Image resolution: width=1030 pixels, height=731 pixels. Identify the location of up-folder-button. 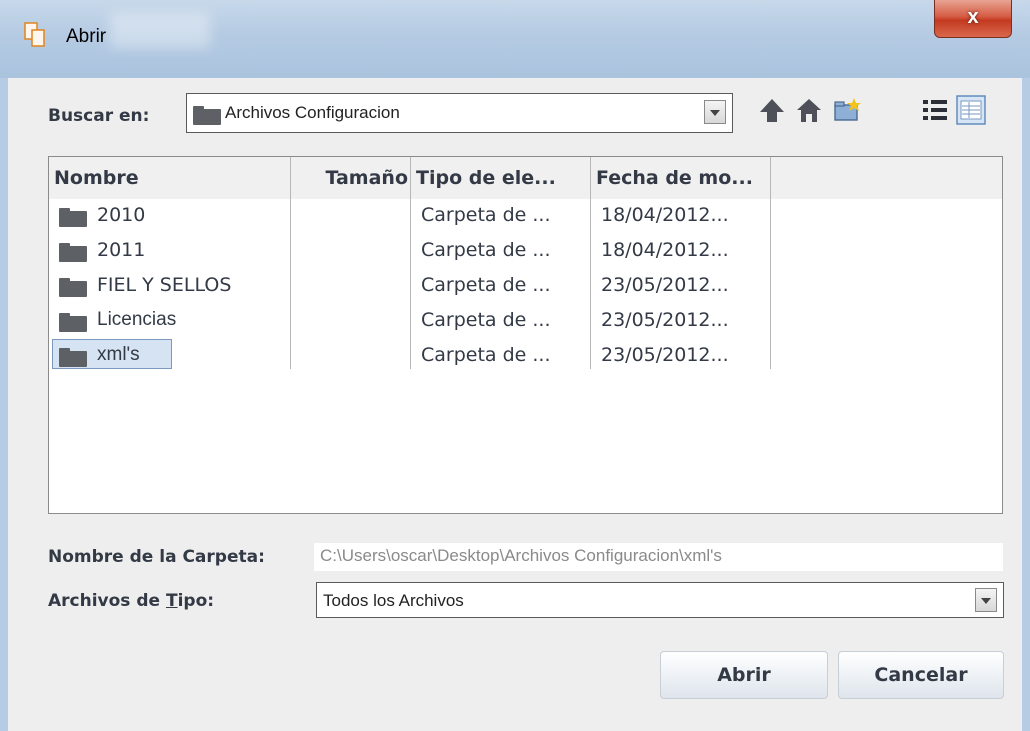
(772, 110).